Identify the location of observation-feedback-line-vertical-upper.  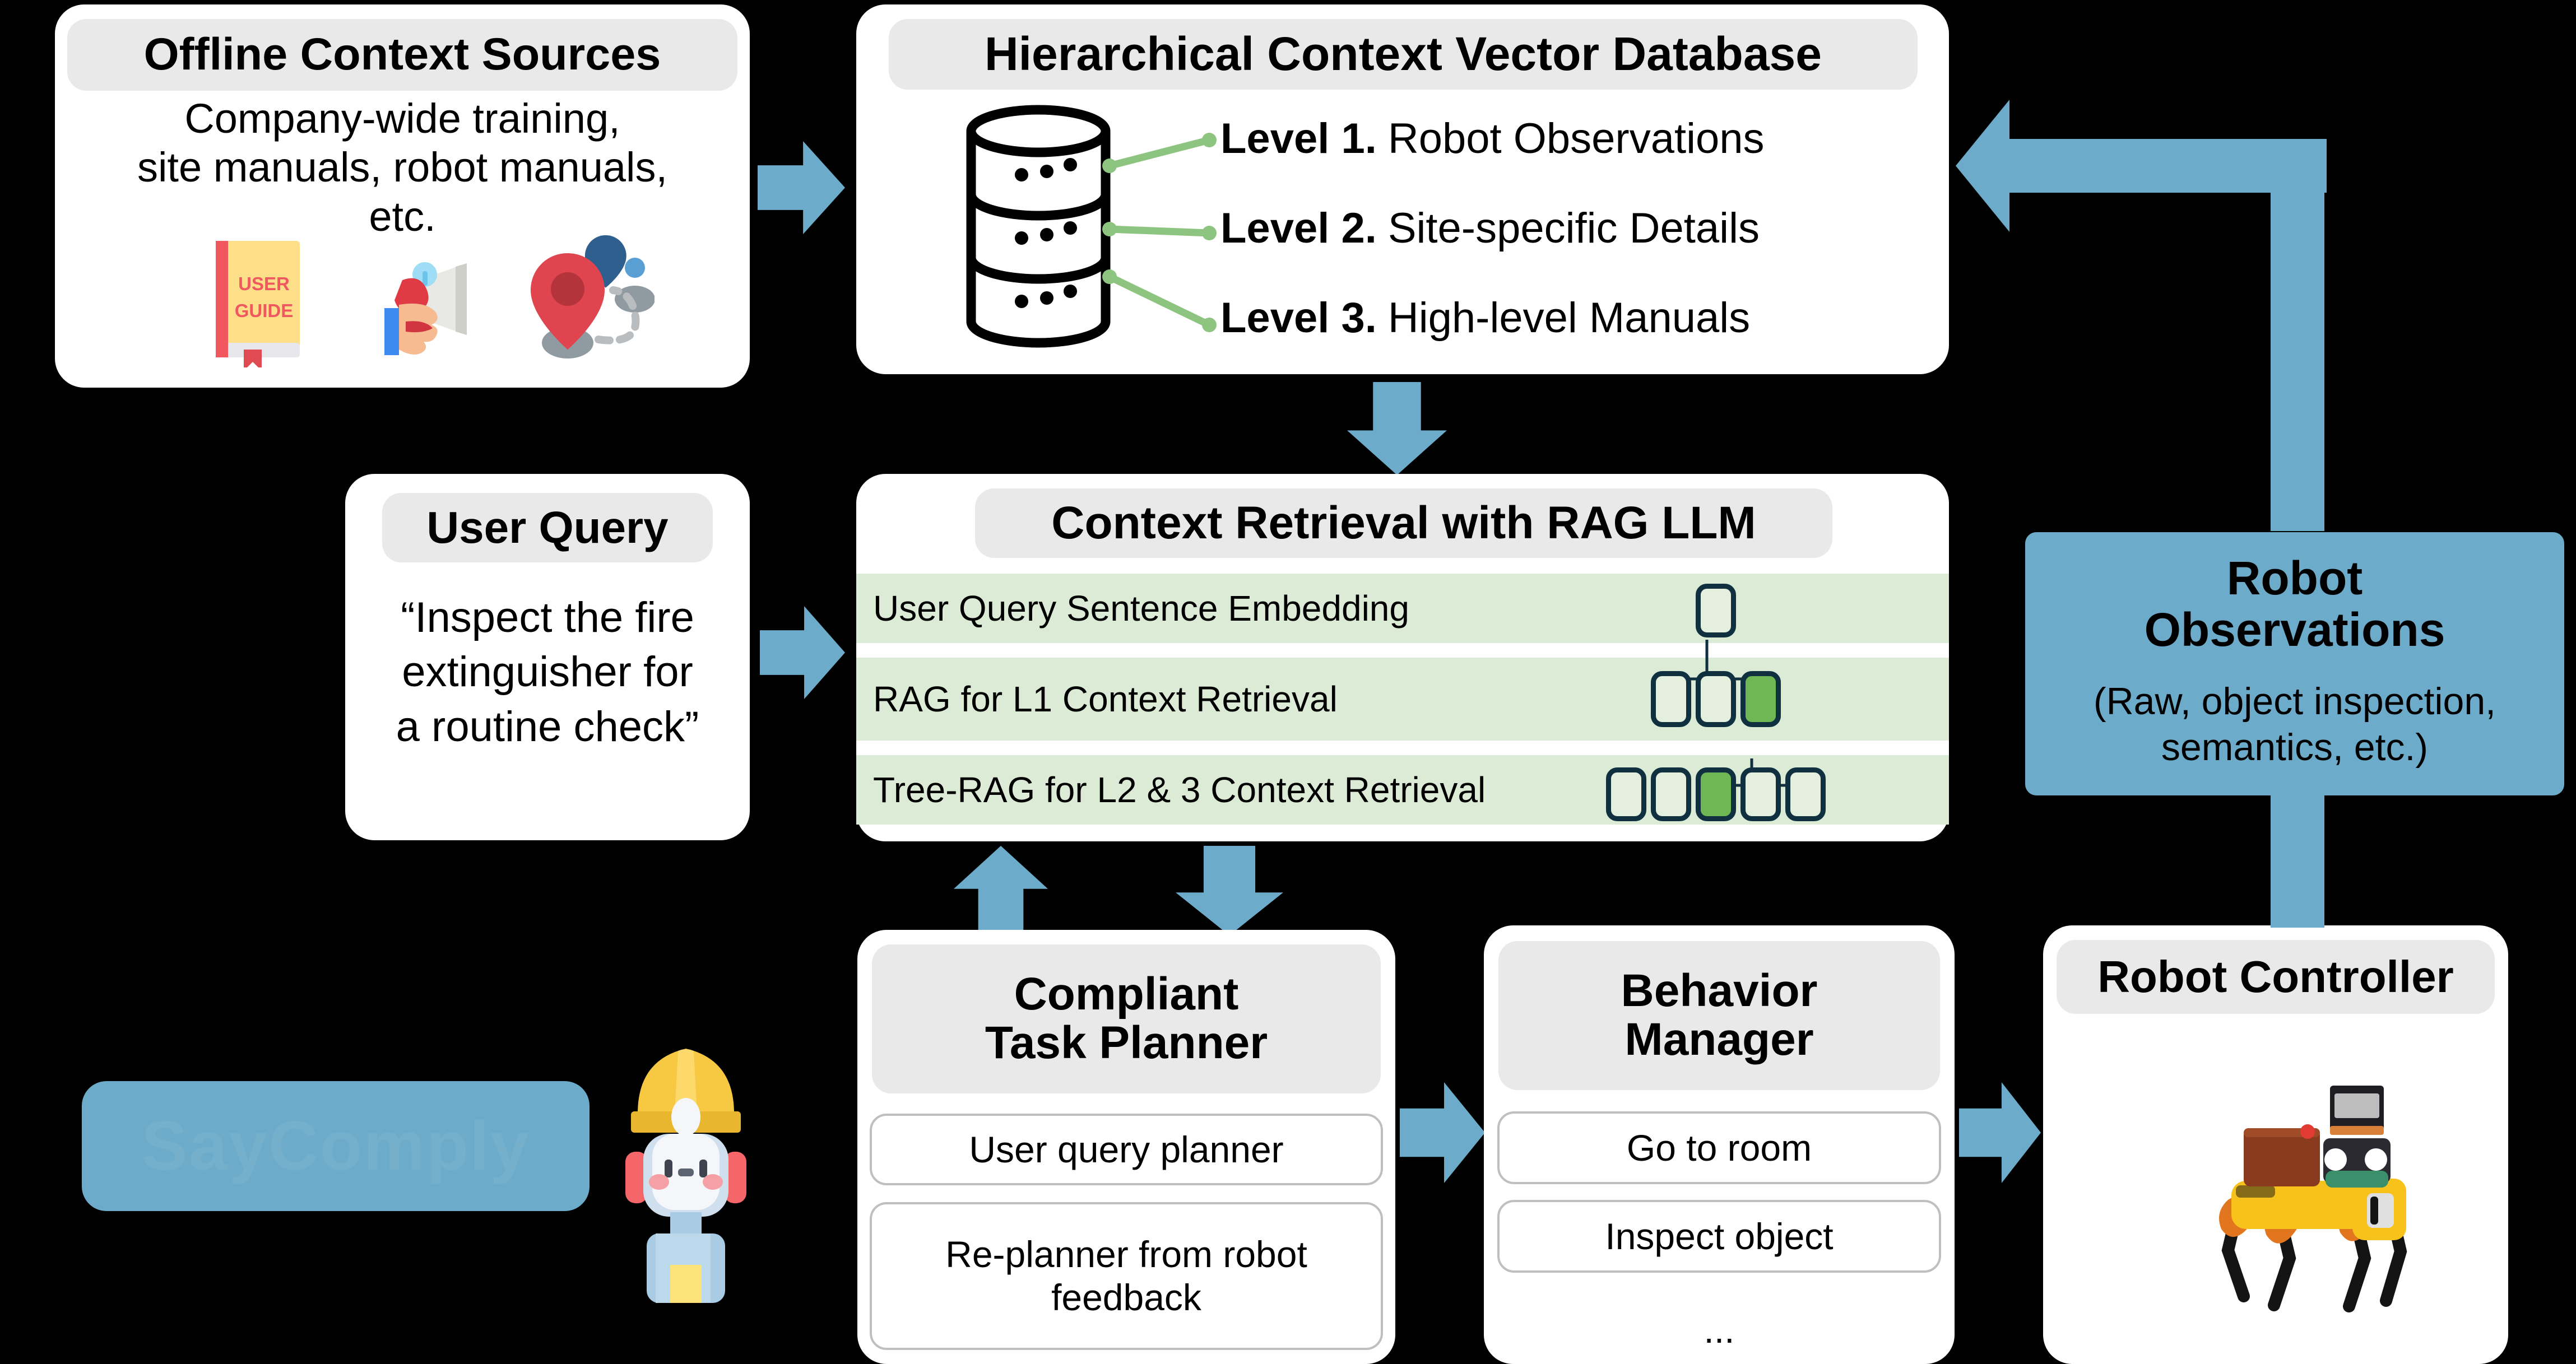
(2297, 335).